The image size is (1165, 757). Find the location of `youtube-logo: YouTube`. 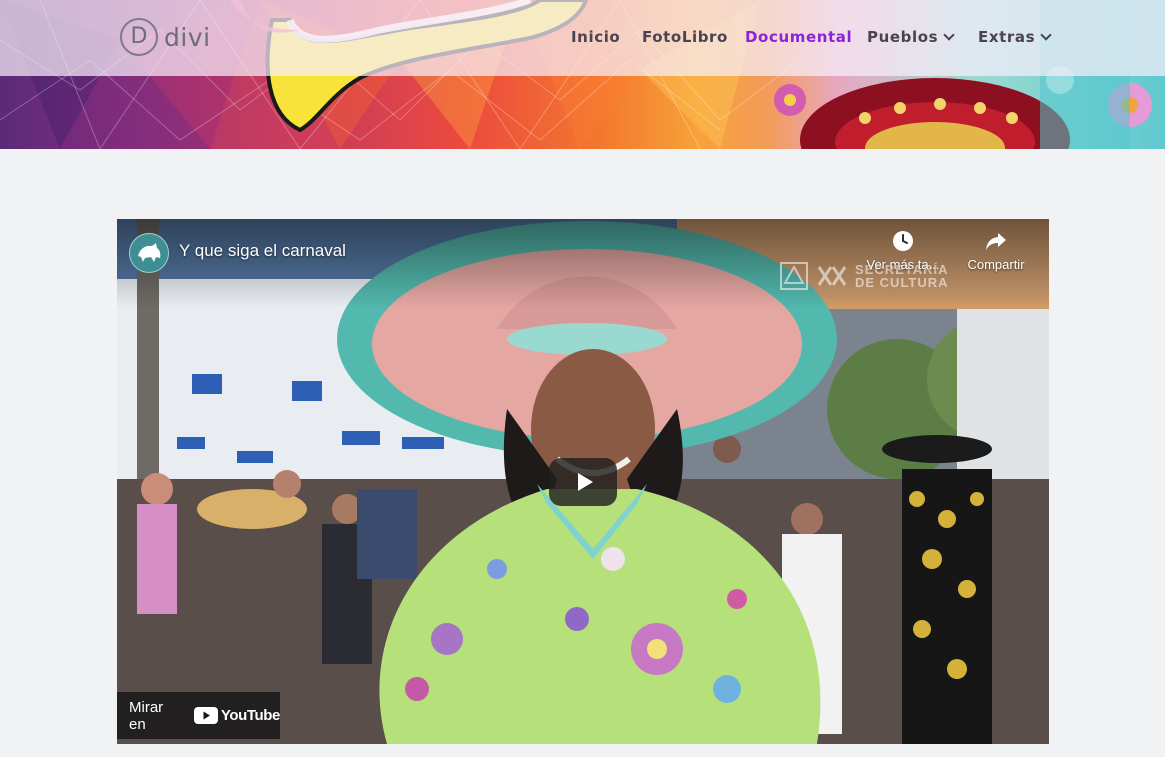

youtube-logo: YouTube is located at coordinates (237, 715).